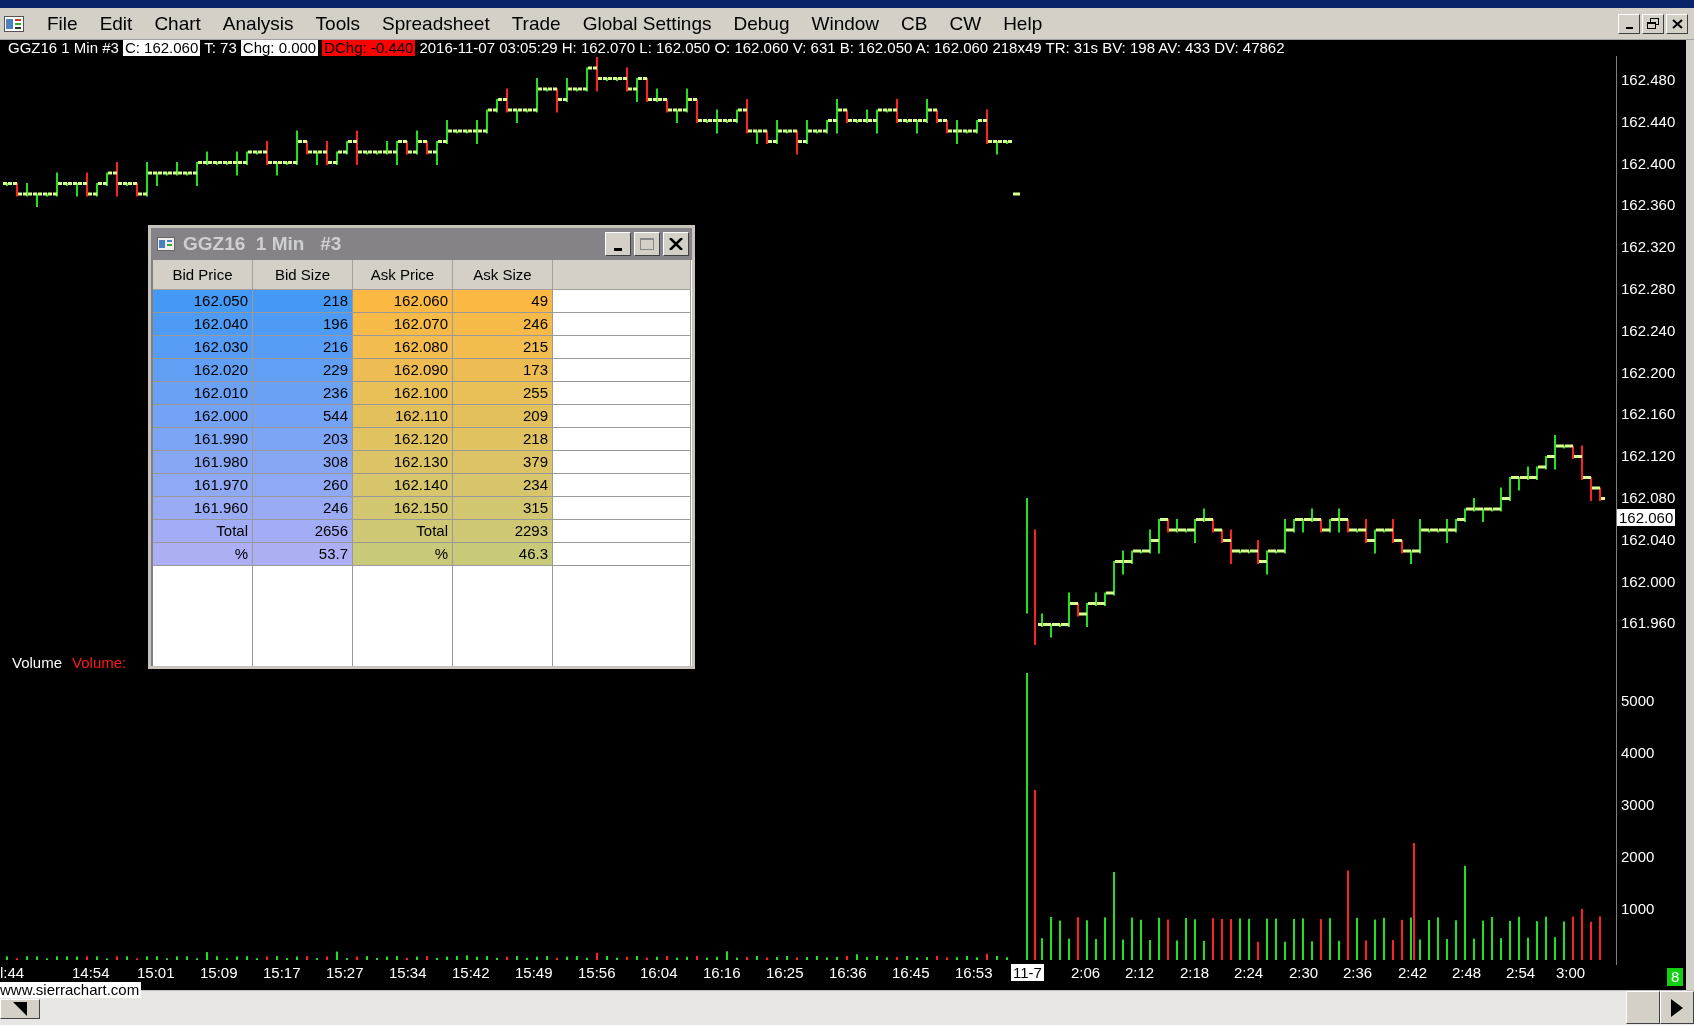  Describe the element at coordinates (845, 23) in the screenshot. I see `menu-item: Window` at that location.